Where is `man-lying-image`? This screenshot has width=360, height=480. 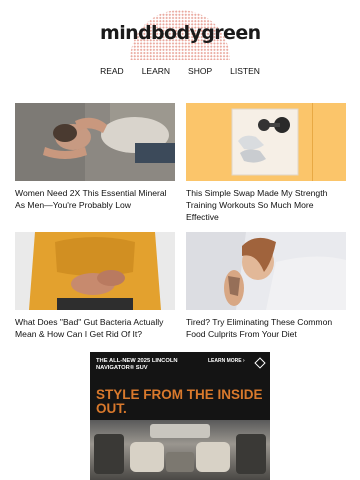
man-lying-image is located at coordinates (95, 142).